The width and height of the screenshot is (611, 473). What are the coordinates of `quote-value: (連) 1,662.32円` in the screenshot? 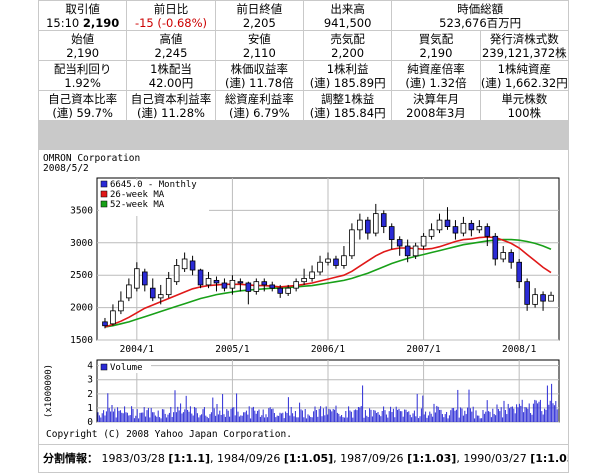 It's located at (524, 83).